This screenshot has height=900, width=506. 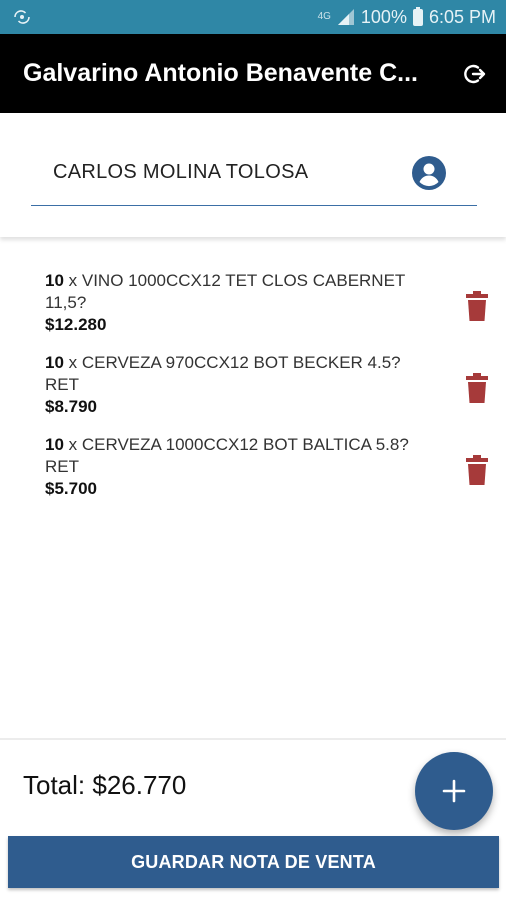 I want to click on battery-percent: 100%, so click(x=383, y=16).